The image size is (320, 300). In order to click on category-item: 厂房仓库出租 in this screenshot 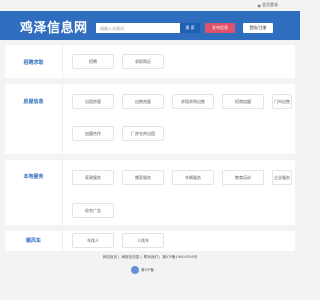, I will do `click(143, 133)`.